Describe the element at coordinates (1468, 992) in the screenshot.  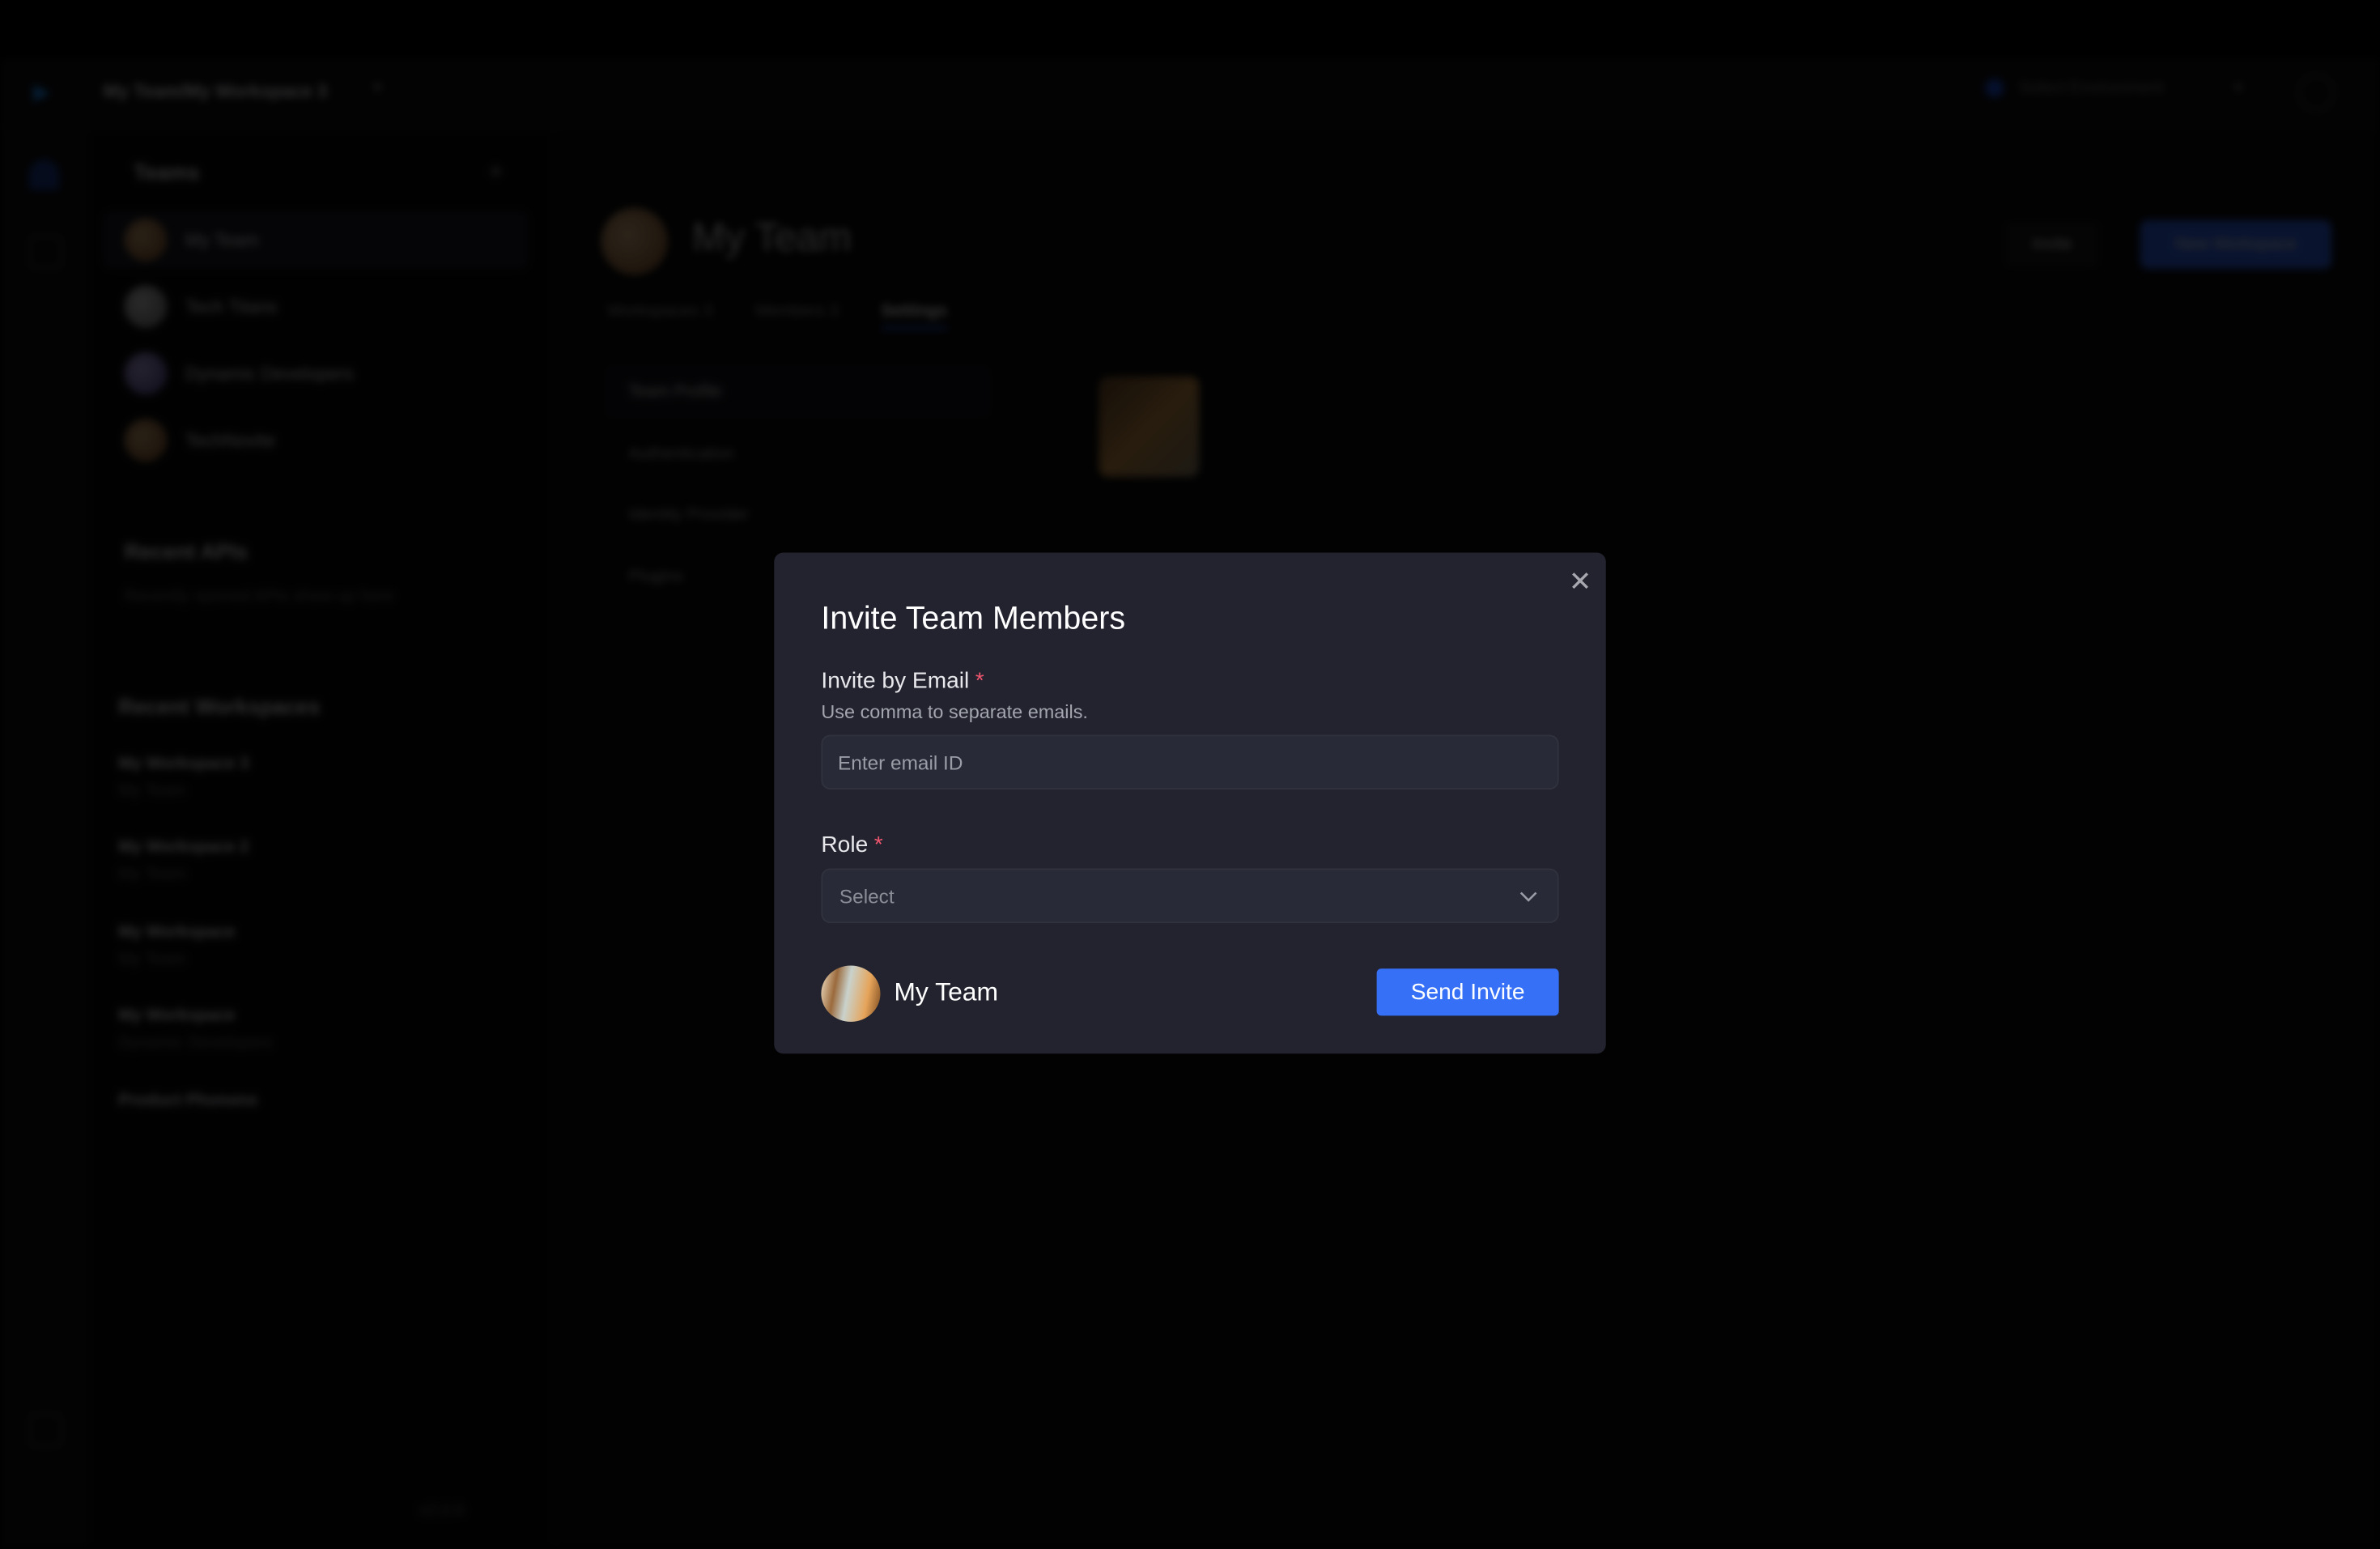
I see `send-invite-button: Send Invite` at that location.